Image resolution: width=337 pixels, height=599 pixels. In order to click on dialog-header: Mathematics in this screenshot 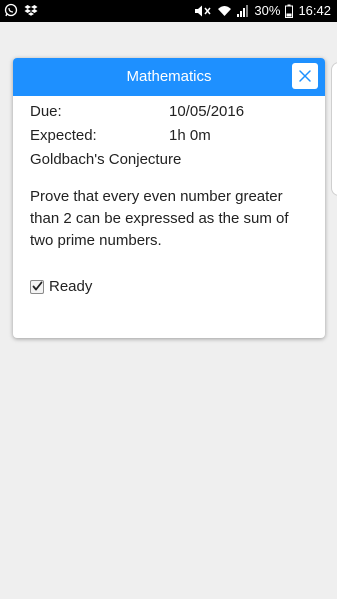, I will do `click(169, 77)`.